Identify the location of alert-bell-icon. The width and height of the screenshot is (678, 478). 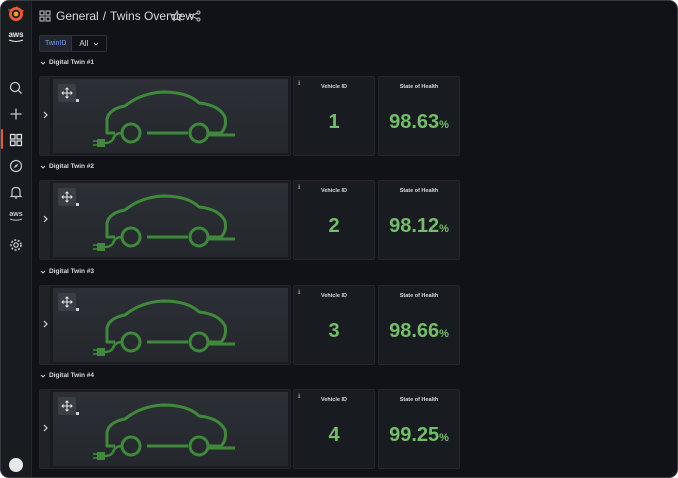
(16, 192).